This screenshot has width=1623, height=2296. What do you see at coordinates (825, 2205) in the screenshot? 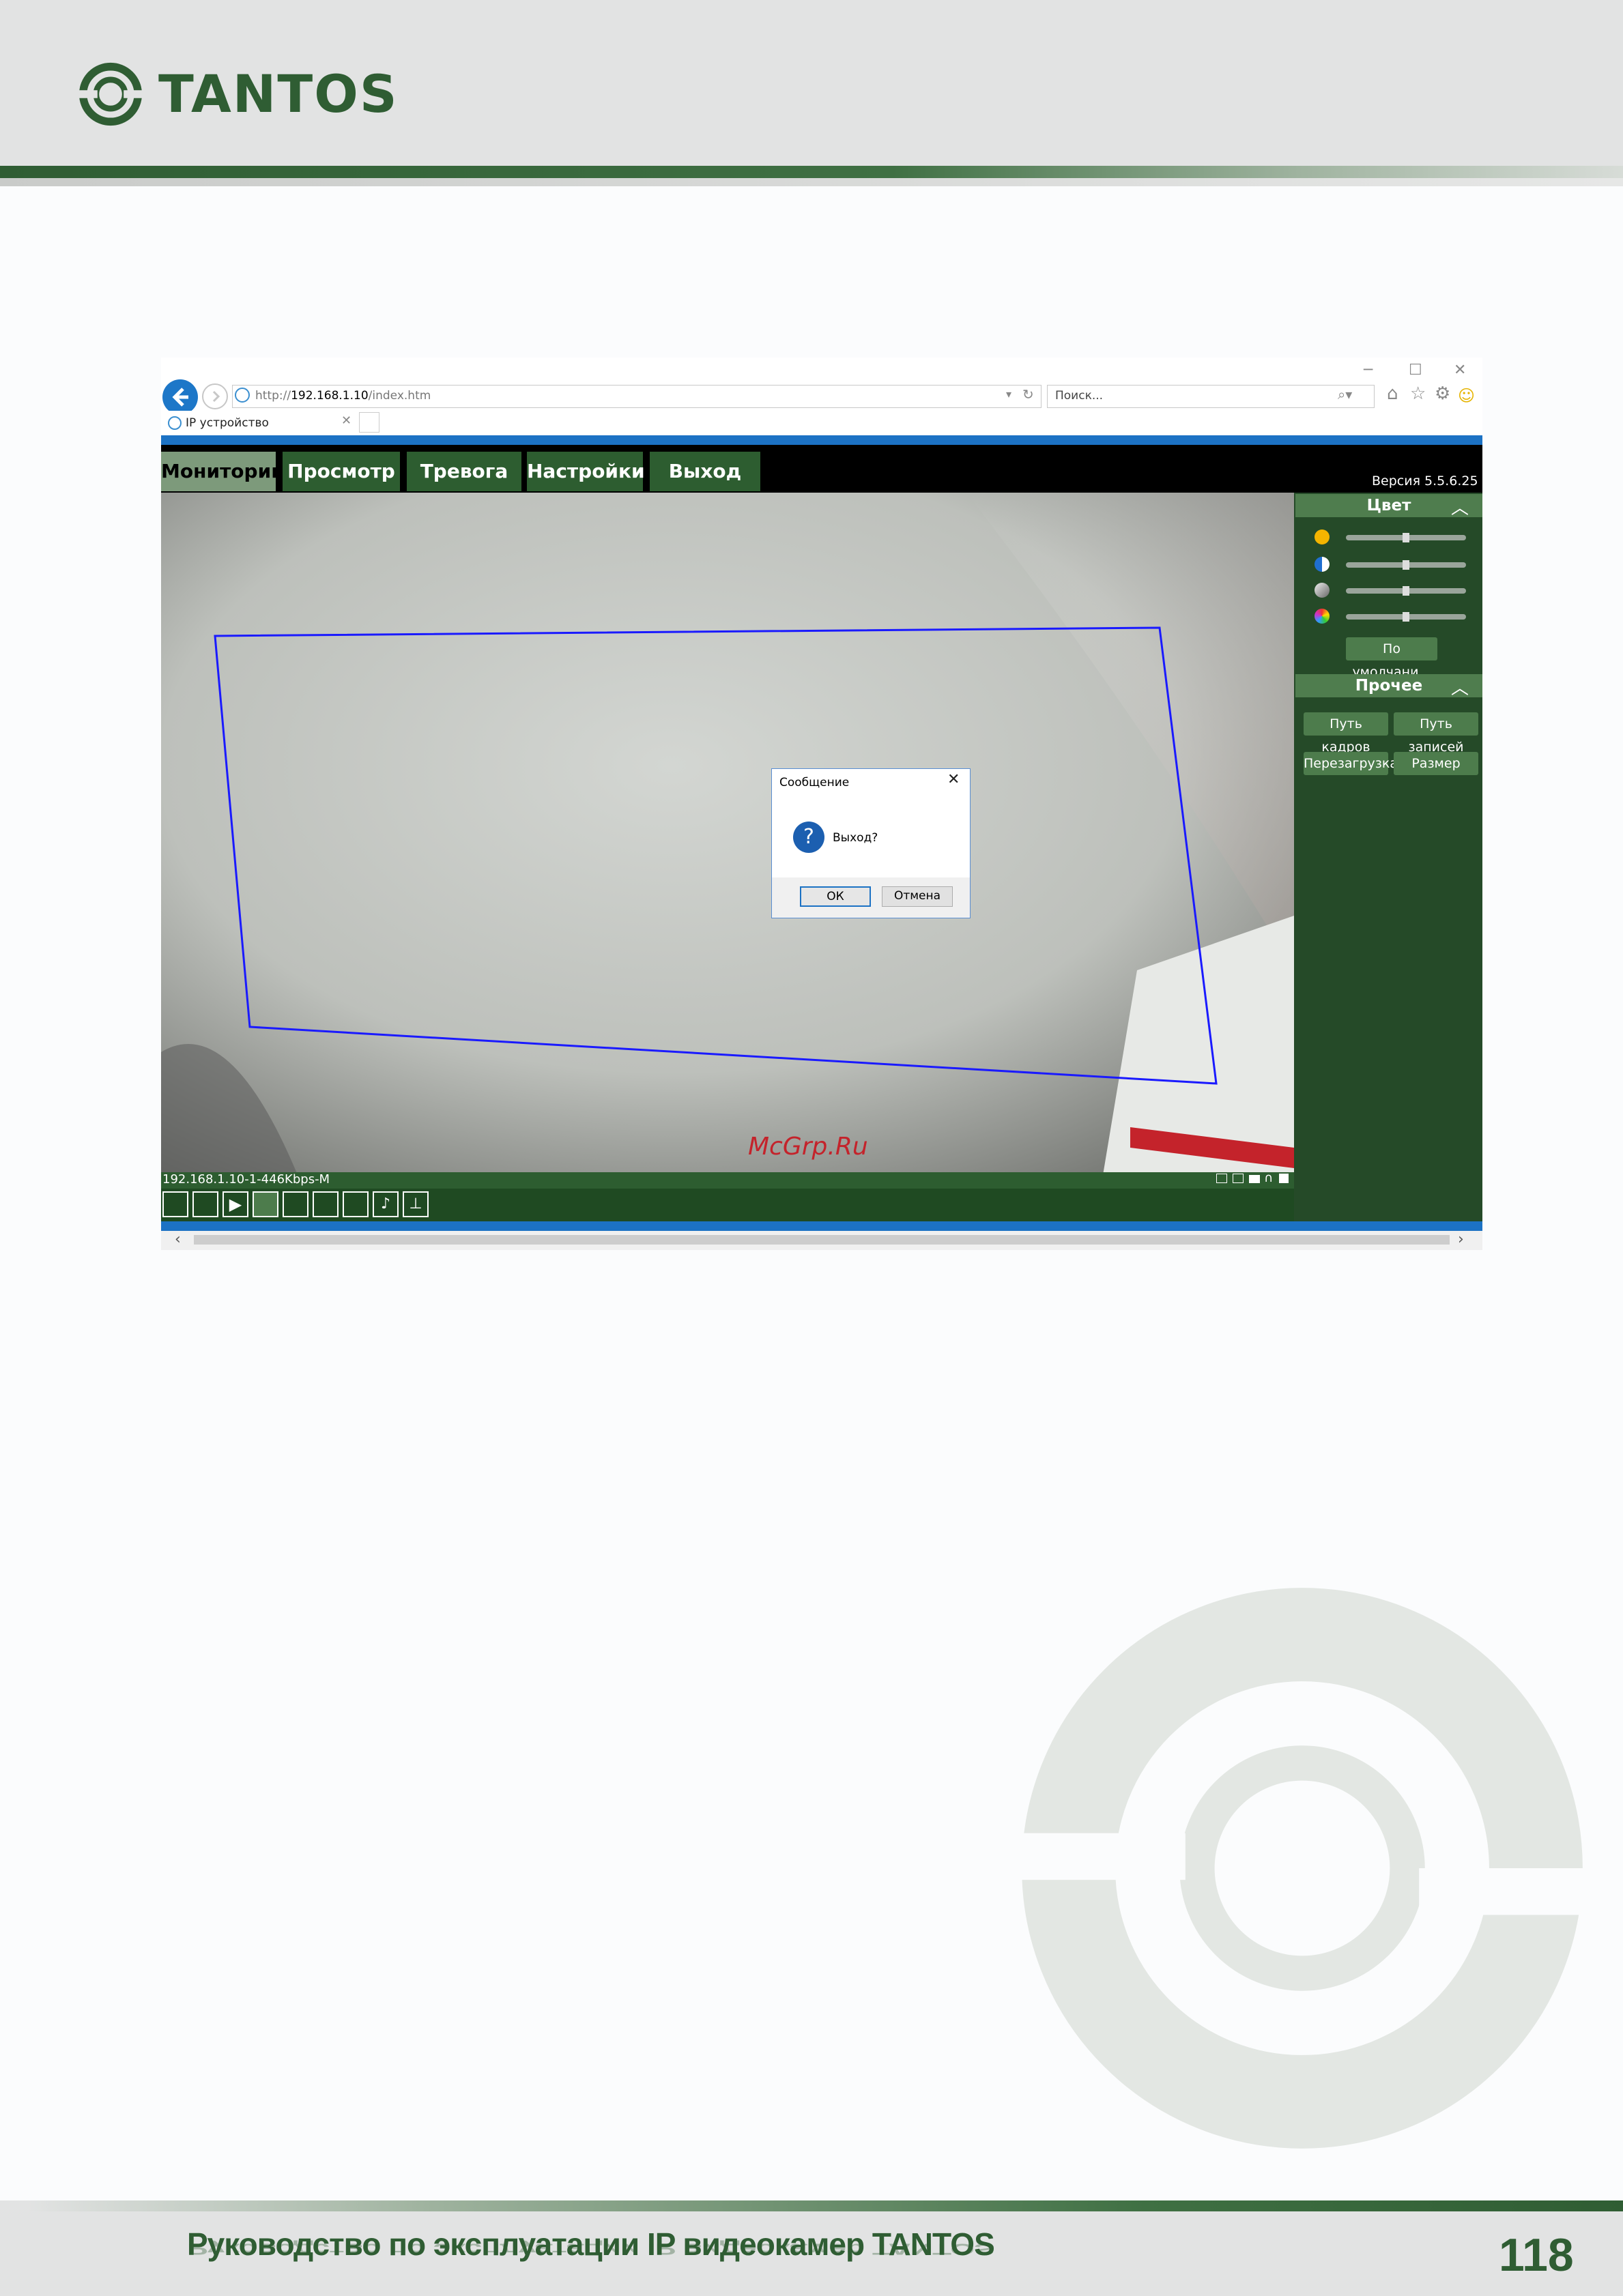
I see `footer-stripe` at bounding box center [825, 2205].